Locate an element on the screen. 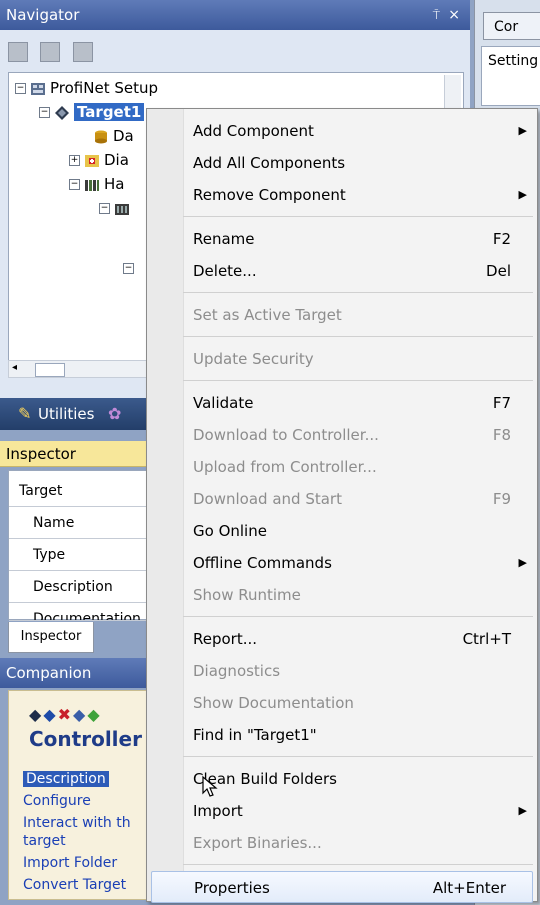 The image size is (540, 905). tree-item-profinet-setup: − ProfiNet Setup is located at coordinates (86, 88).